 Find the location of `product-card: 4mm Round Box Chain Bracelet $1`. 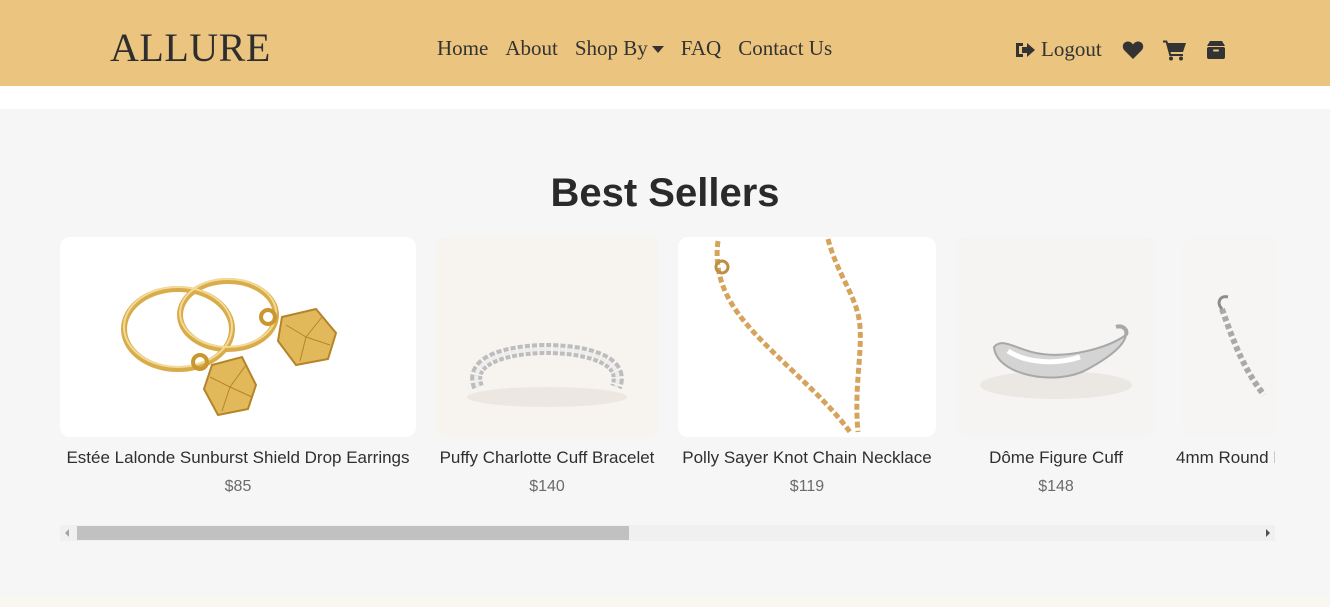

product-card: 4mm Round Box Chain Bracelet $1 is located at coordinates (1225, 366).